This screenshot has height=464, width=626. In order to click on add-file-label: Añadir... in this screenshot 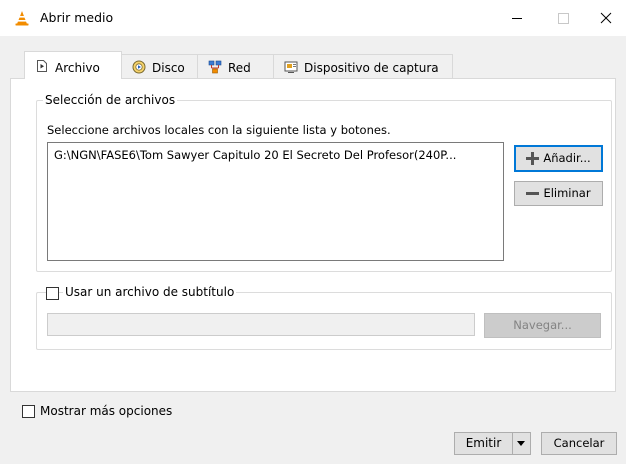, I will do `click(567, 158)`.